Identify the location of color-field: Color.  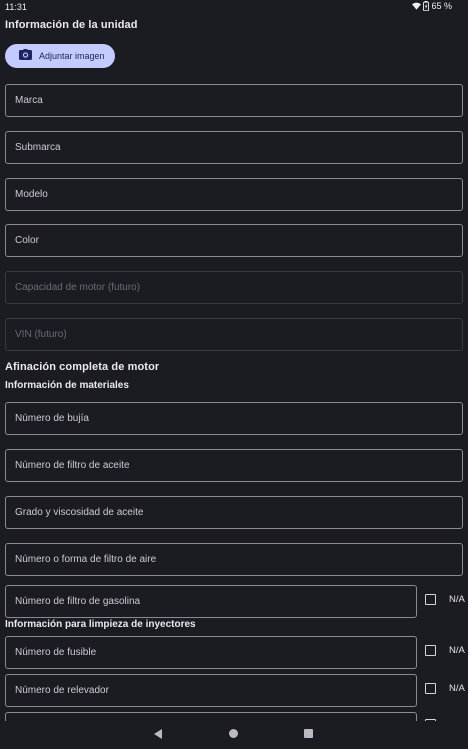
(234, 240).